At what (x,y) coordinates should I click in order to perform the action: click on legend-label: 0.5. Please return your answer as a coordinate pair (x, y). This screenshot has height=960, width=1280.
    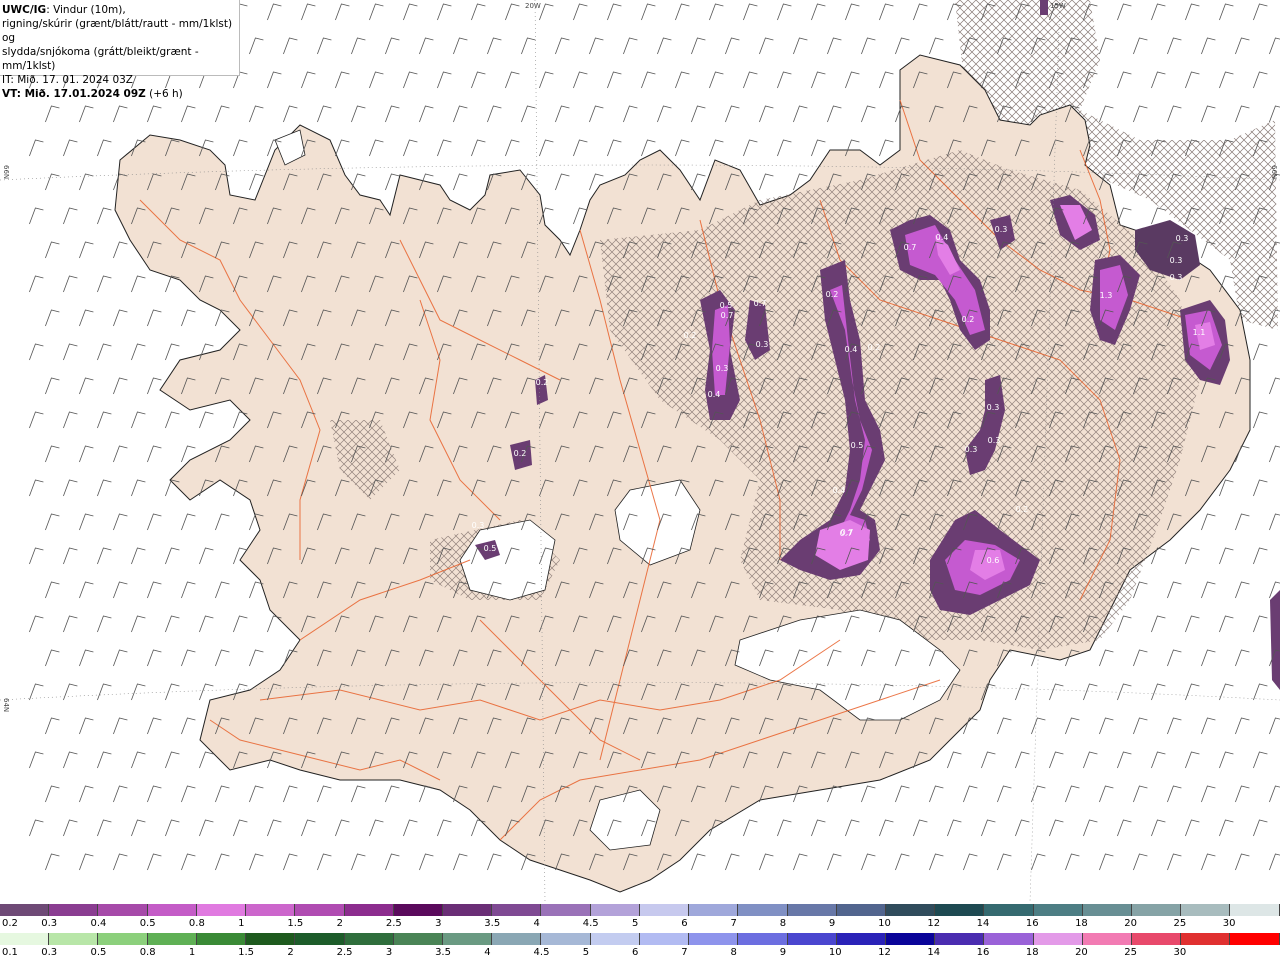
    Looking at the image, I should click on (147, 923).